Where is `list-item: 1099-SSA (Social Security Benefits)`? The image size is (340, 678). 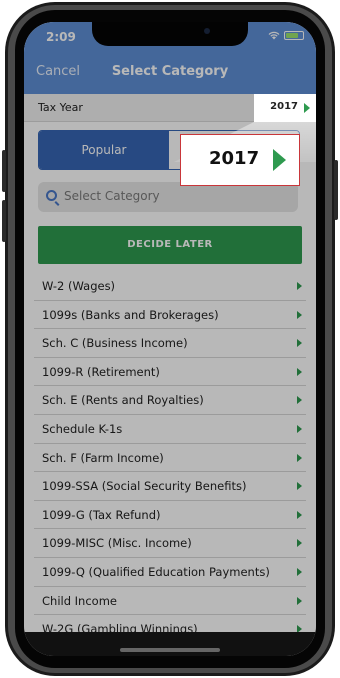 list-item: 1099-SSA (Social Security Benefits) is located at coordinates (170, 486).